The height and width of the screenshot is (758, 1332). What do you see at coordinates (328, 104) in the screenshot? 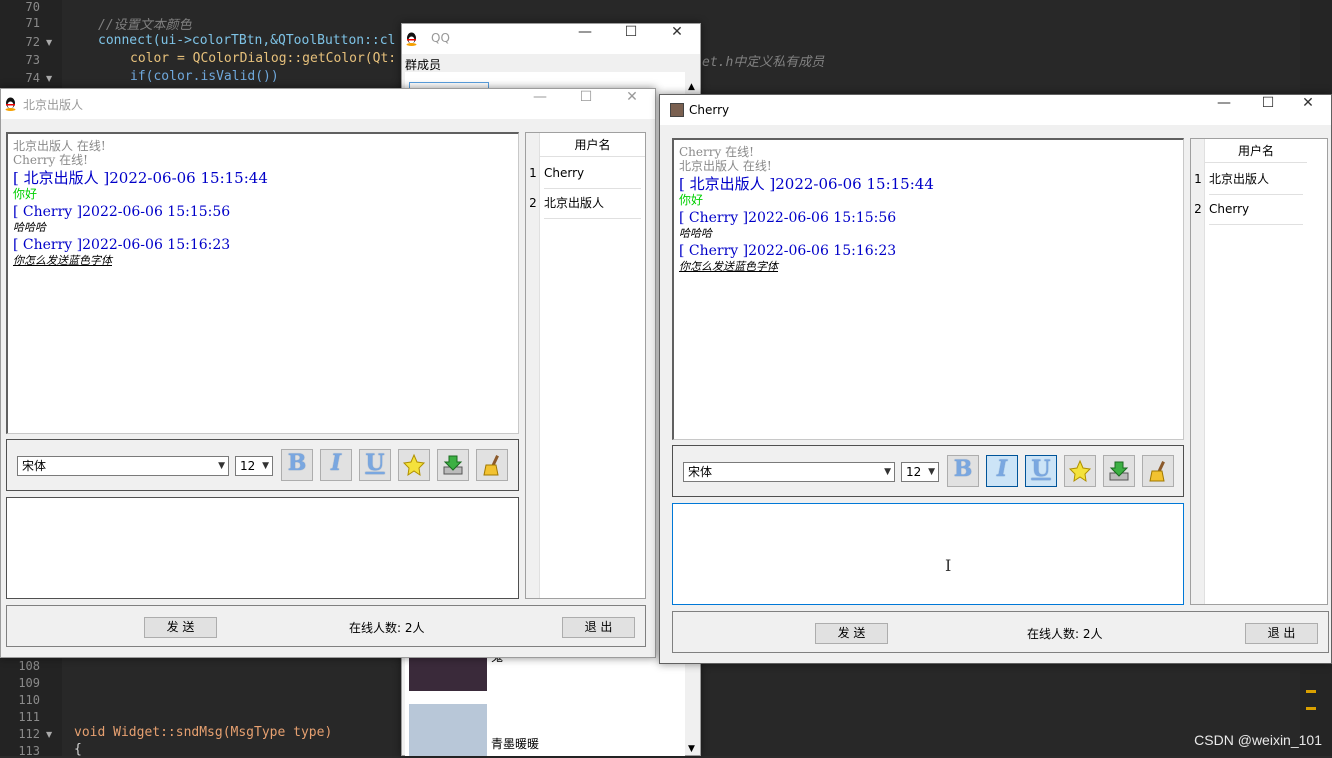
I see `chat-titlebar: 北京出版人 — ☐ ✕` at bounding box center [328, 104].